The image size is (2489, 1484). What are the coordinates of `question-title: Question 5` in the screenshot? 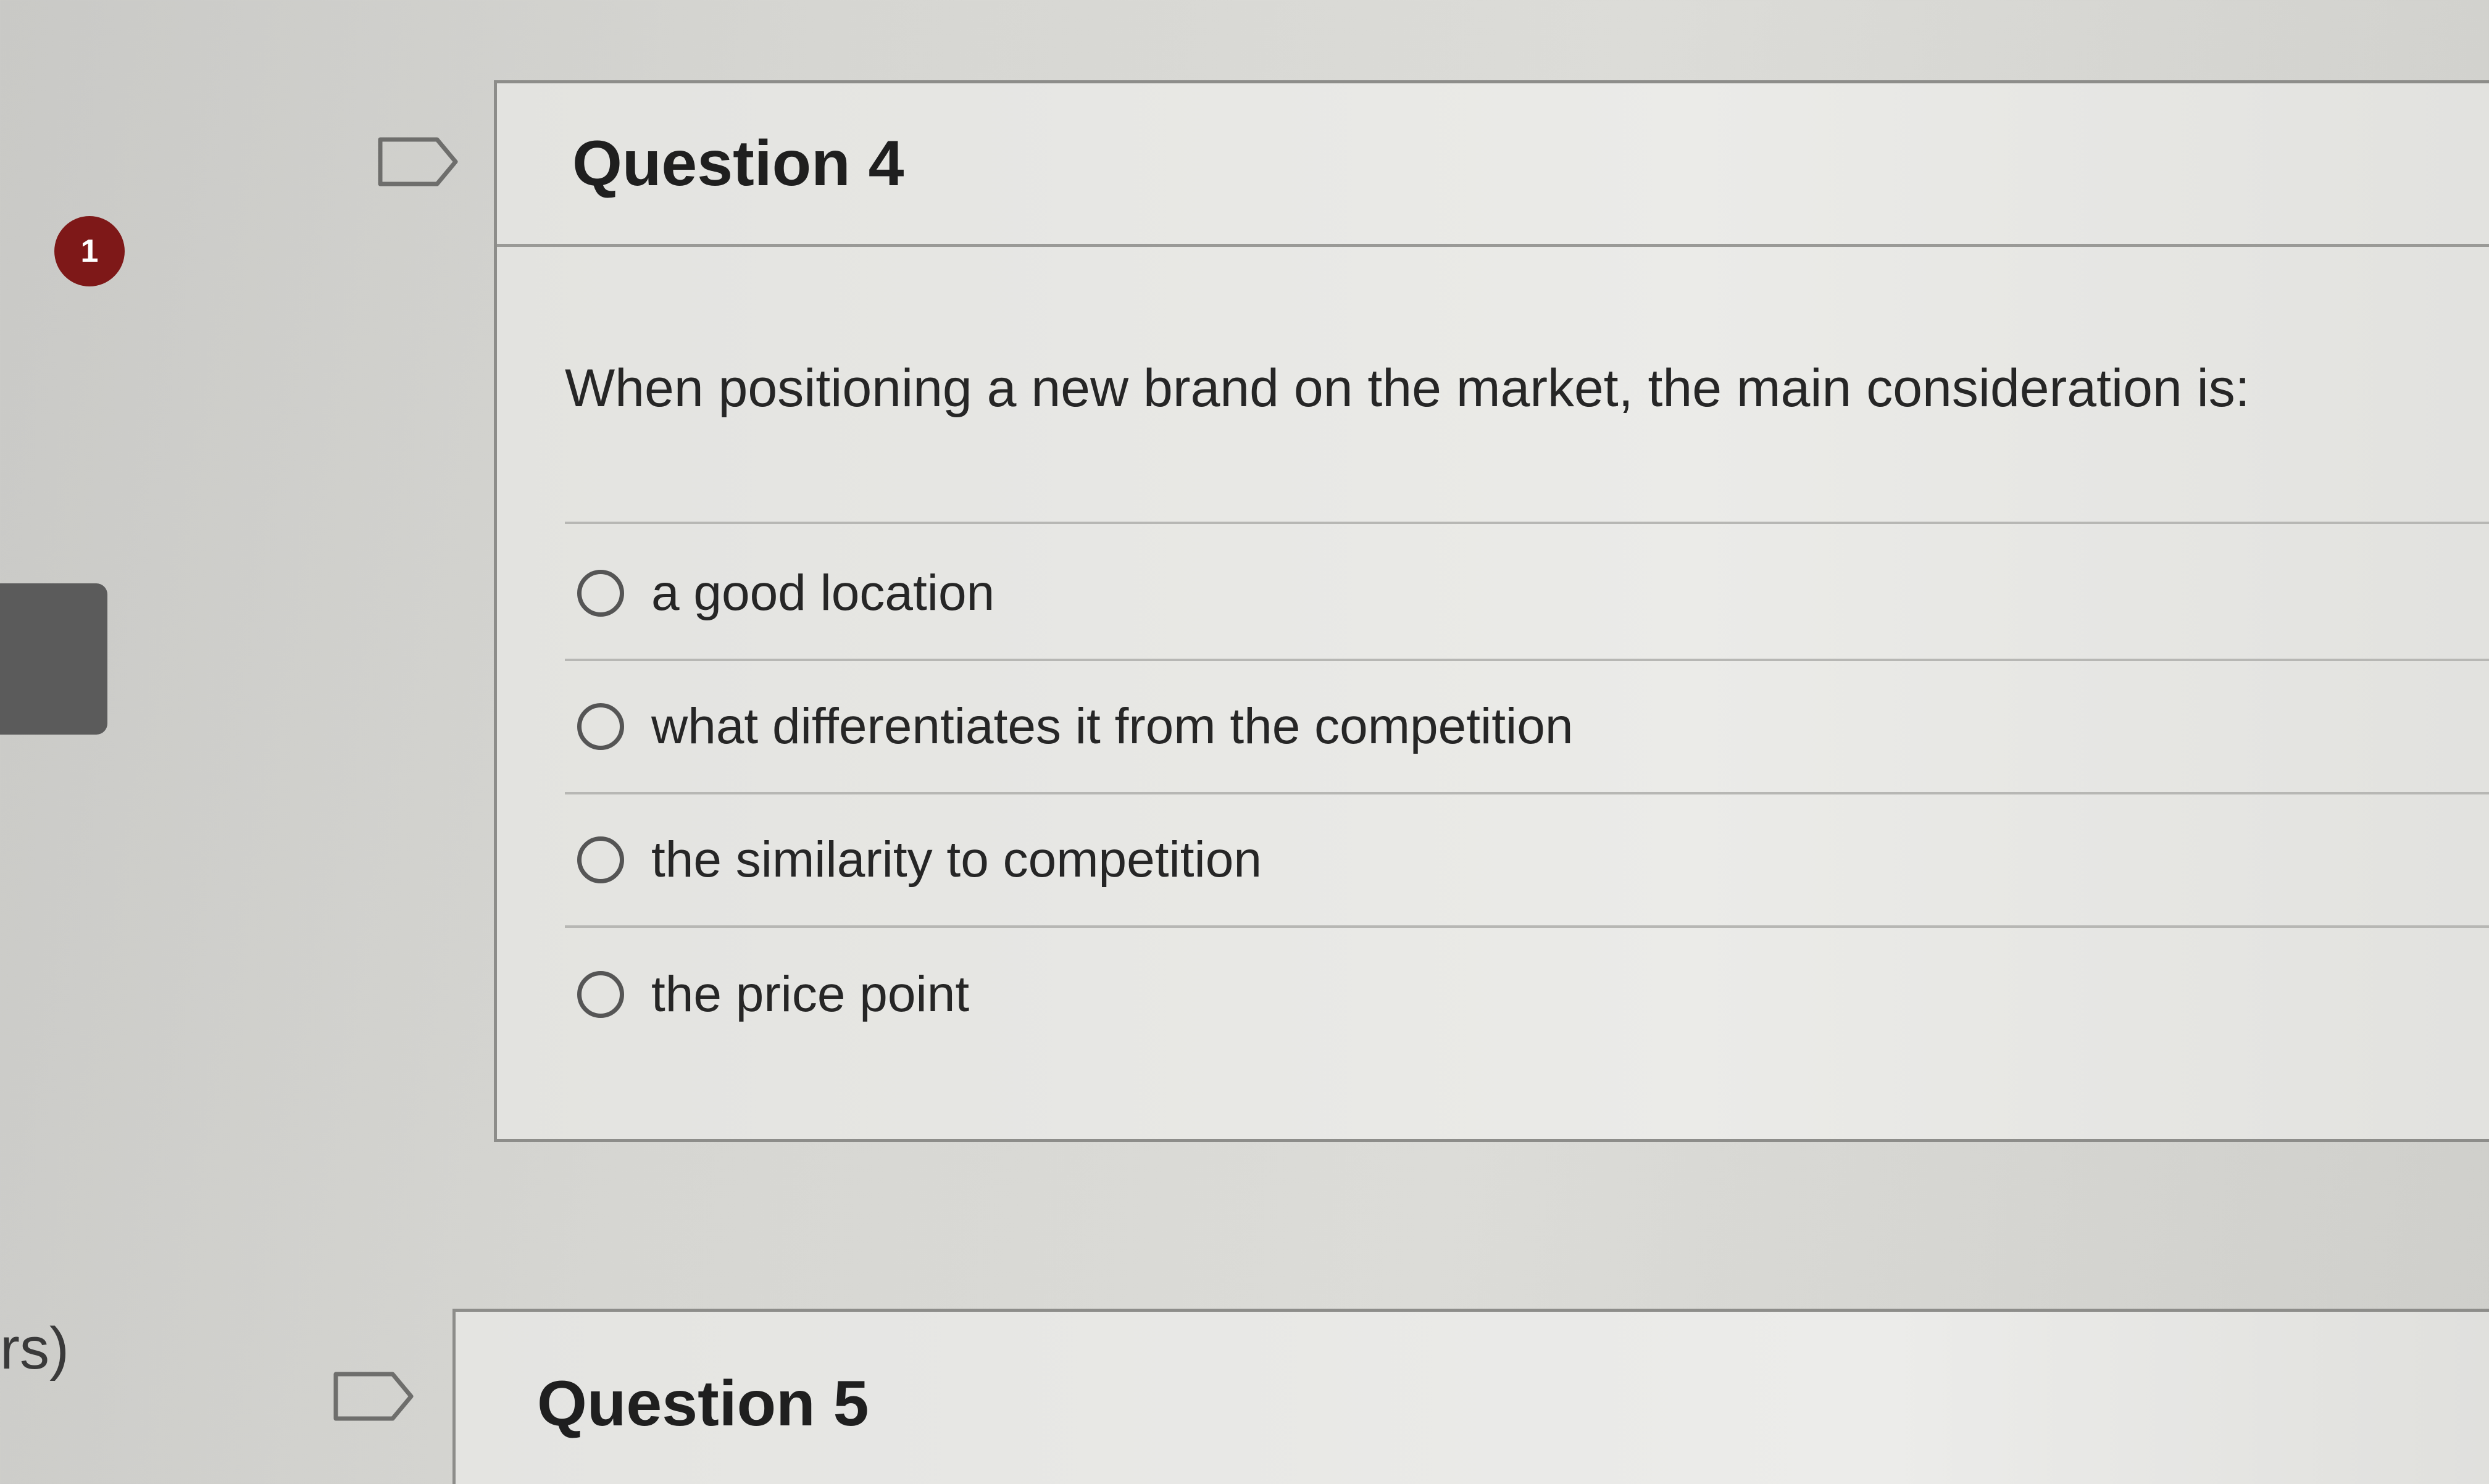 It's located at (703, 1404).